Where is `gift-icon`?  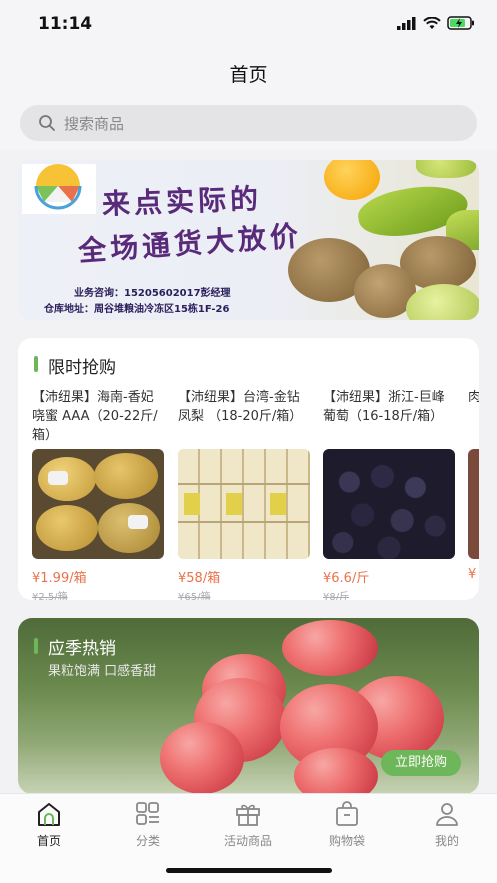
gift-icon is located at coordinates (248, 815).